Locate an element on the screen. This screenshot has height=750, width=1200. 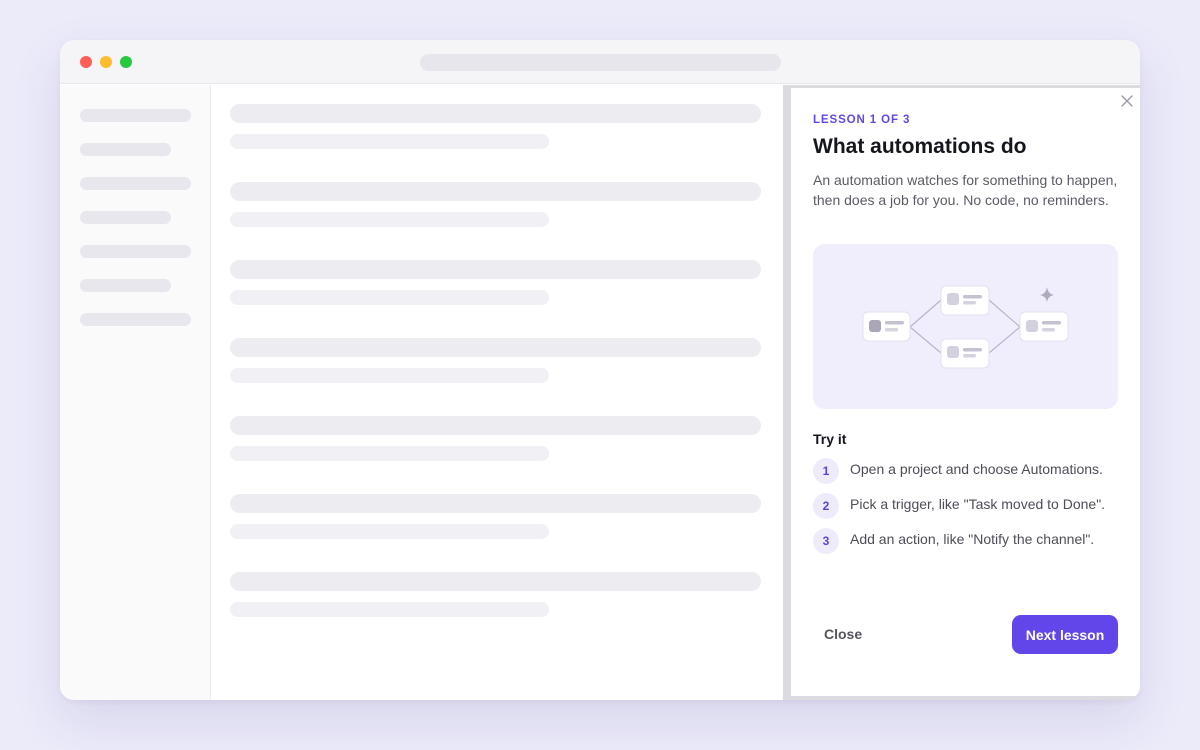
flow-diagram-illustration is located at coordinates (965, 327).